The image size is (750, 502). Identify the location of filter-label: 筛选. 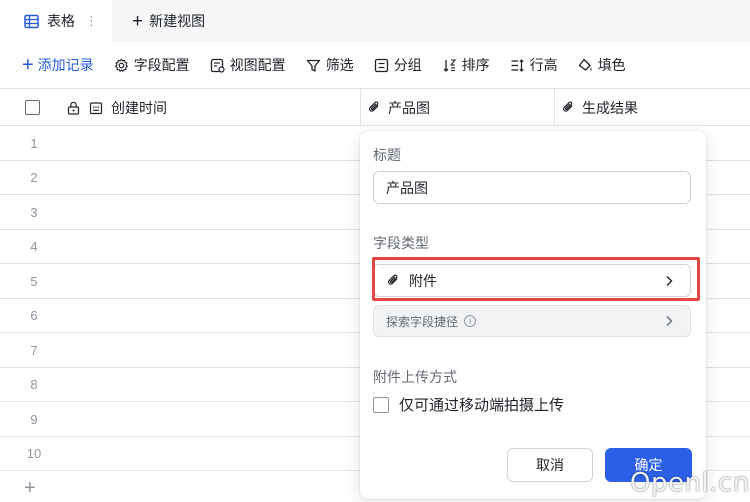
(339, 65).